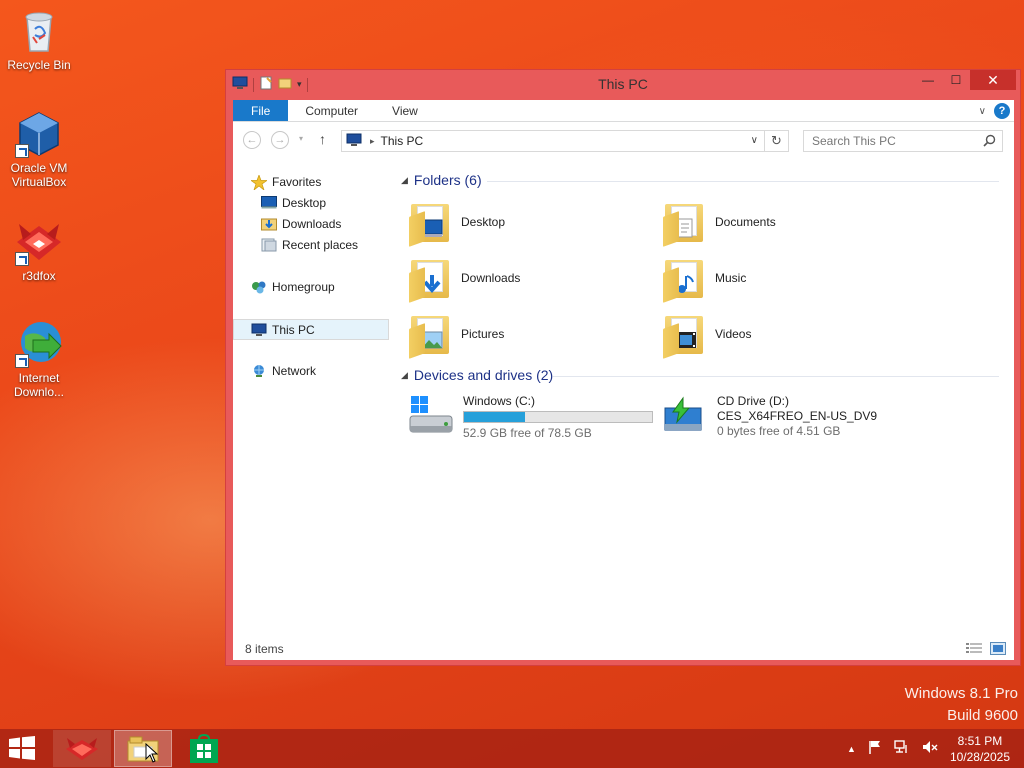 This screenshot has height=768, width=1024. Describe the element at coordinates (457, 222) in the screenshot. I see `folder-tile-desktop: Desktop` at that location.